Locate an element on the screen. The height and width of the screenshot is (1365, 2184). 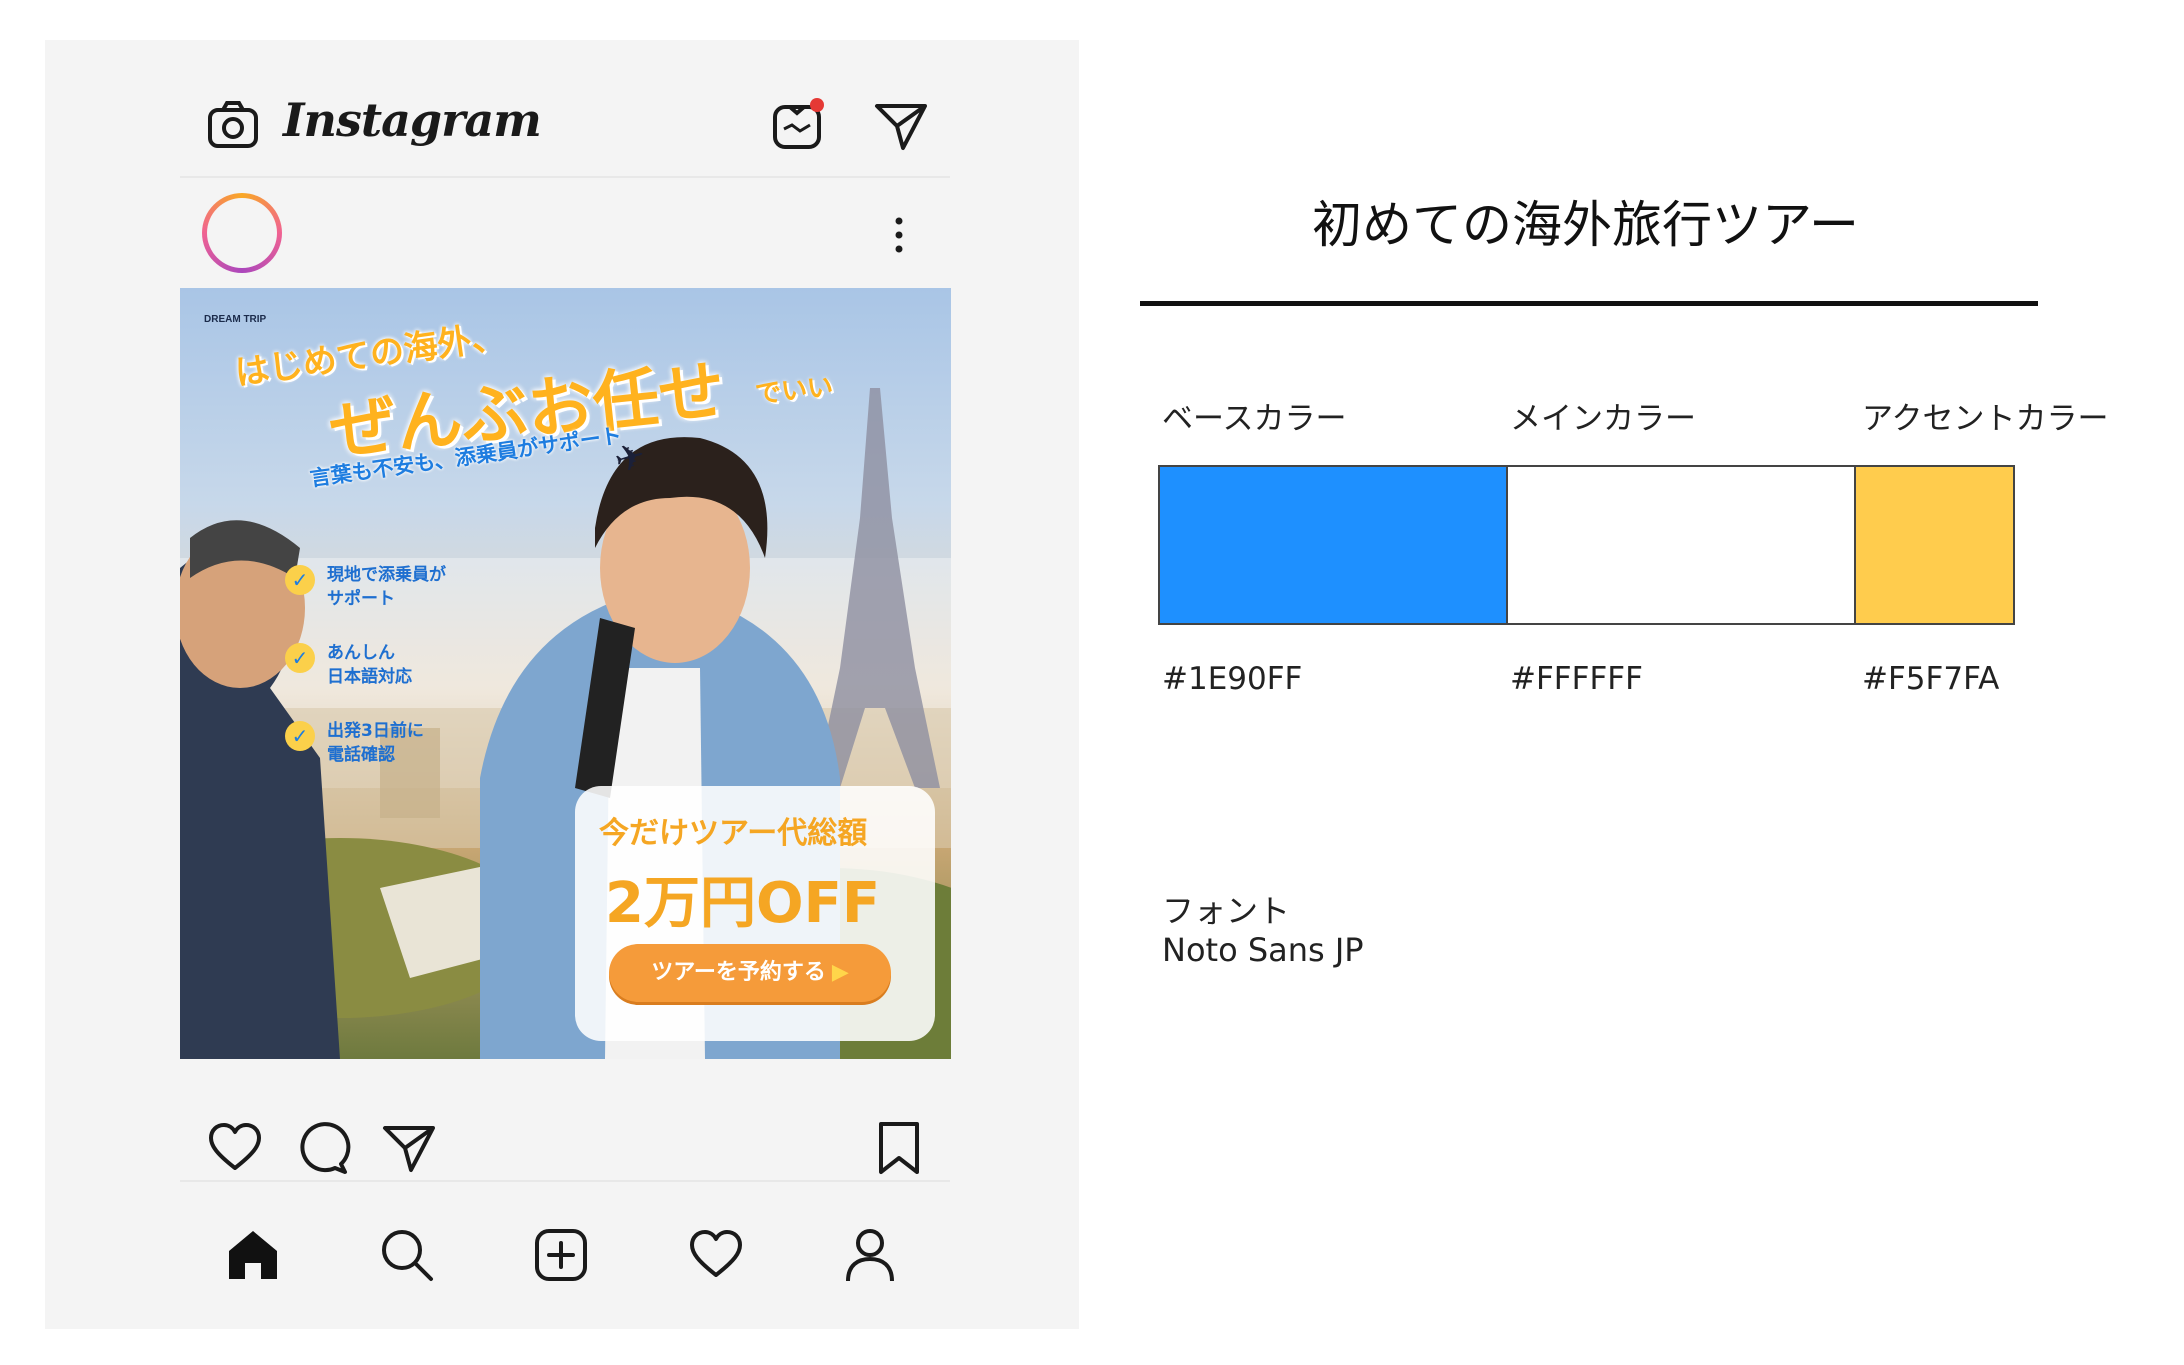
ad-cta-button: ツアーを予約する ▶ is located at coordinates (750, 973).